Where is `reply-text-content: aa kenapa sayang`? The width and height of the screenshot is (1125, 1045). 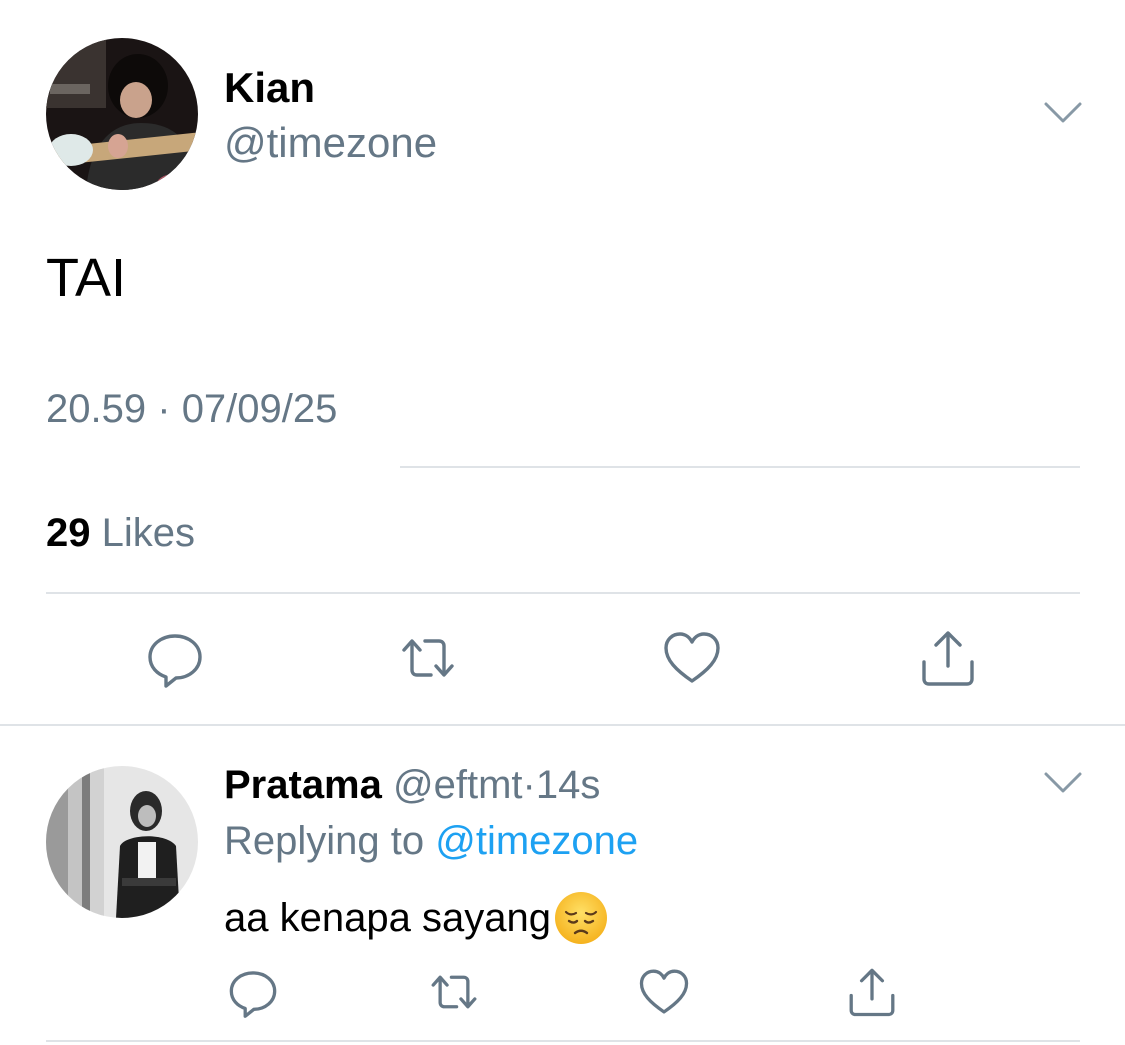 reply-text-content: aa kenapa sayang is located at coordinates (387, 918).